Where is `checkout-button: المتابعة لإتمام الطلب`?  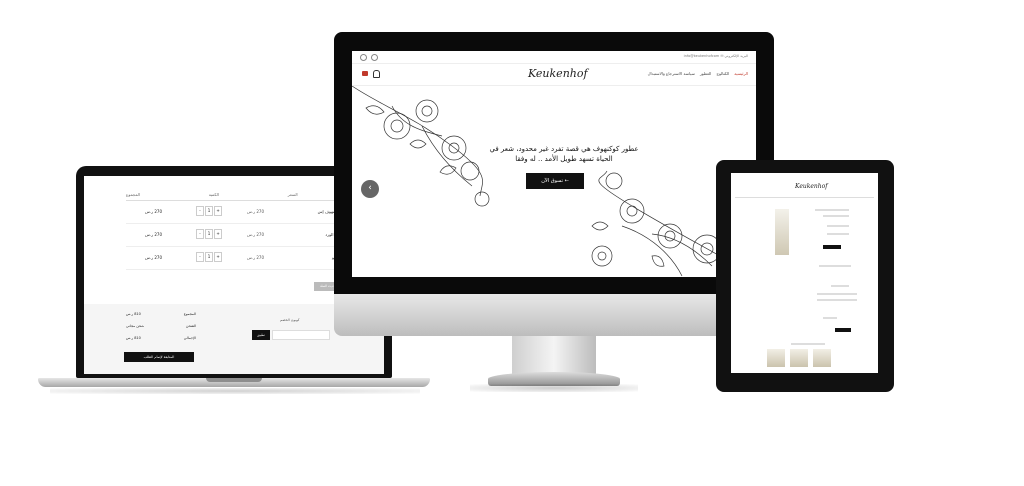
checkout-button: المتابعة لإتمام الطلب is located at coordinates (159, 357).